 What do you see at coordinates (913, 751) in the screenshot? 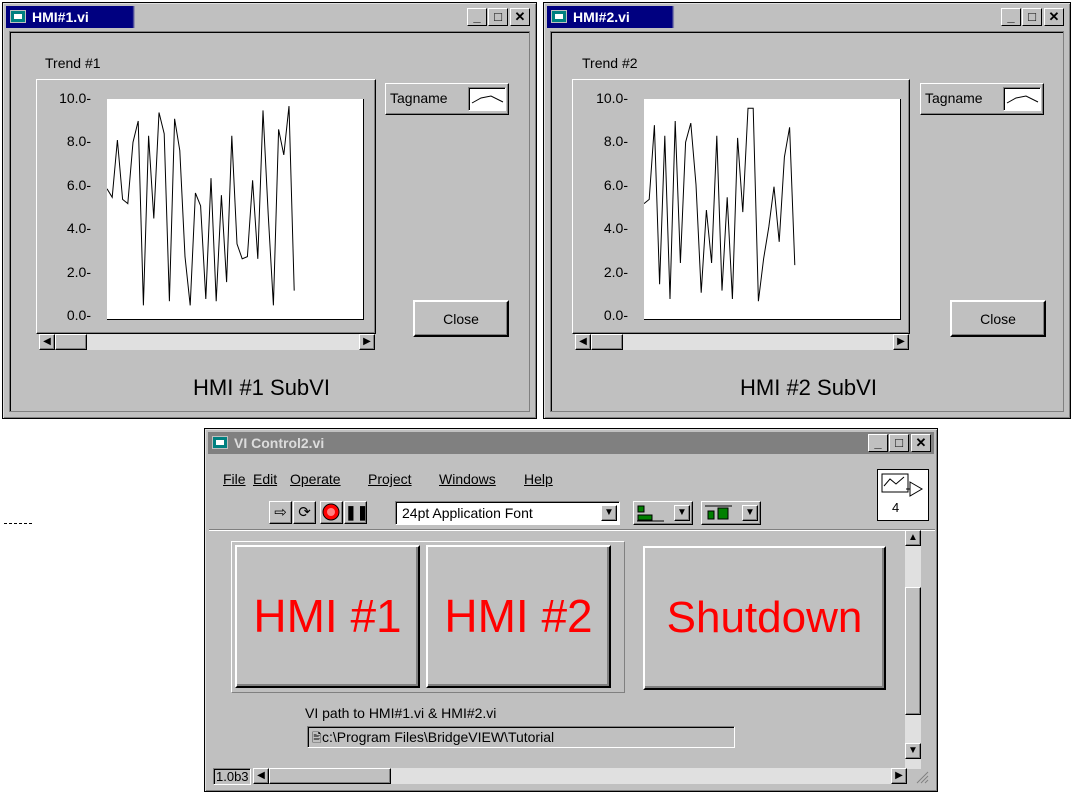
I see `scroll-down-icon: ▼` at bounding box center [913, 751].